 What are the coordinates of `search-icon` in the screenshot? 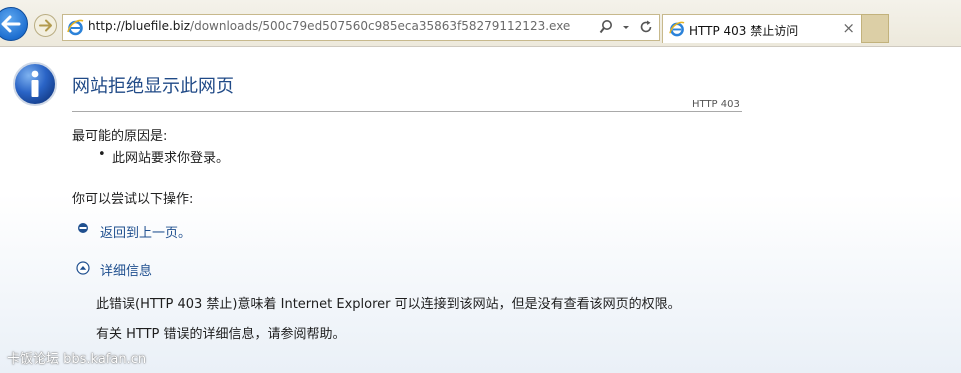 It's located at (606, 29).